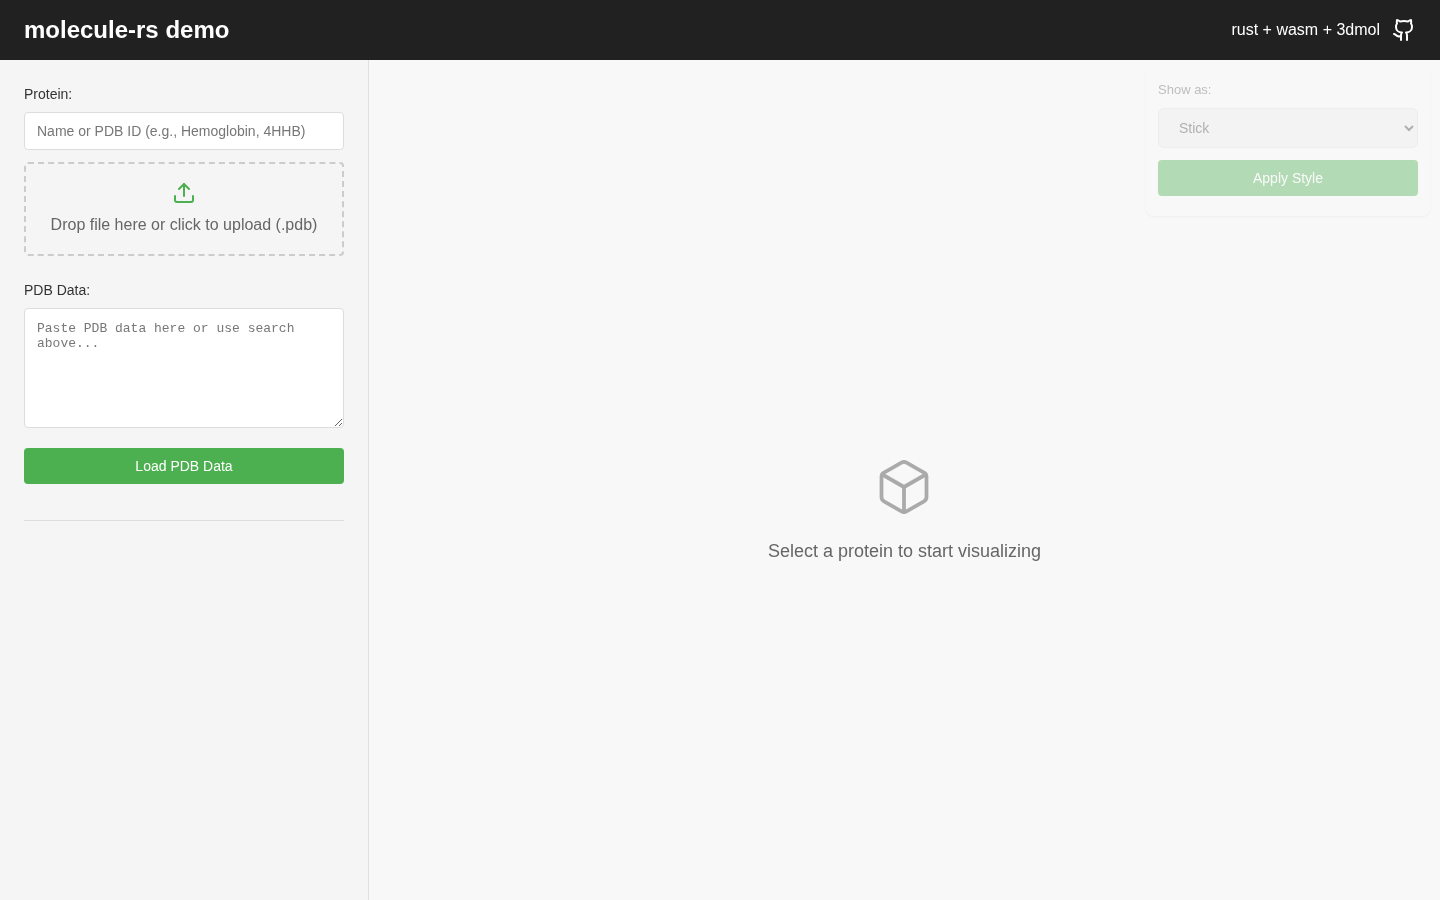  Describe the element at coordinates (184, 131) in the screenshot. I see `protein-search-field: Name or PDB ID (e.g., Hemoglobin, 4HHB)` at that location.